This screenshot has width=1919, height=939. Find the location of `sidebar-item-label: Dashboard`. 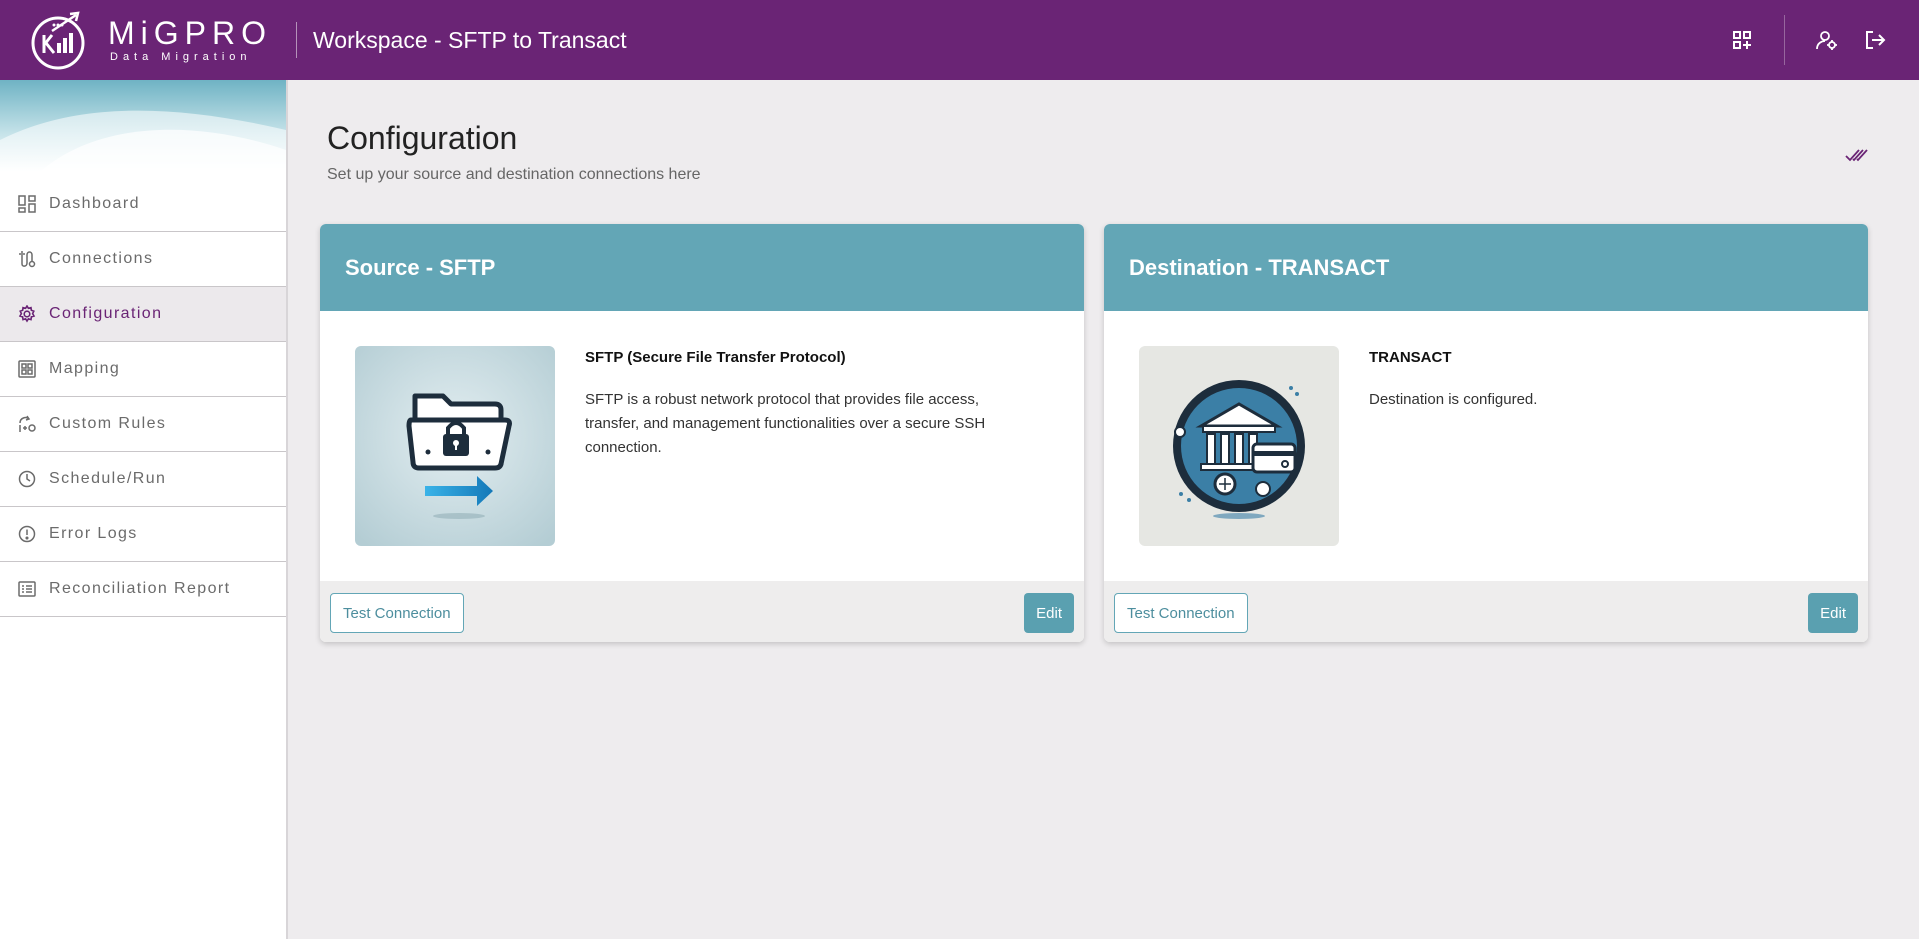

sidebar-item-label: Dashboard is located at coordinates (94, 203).